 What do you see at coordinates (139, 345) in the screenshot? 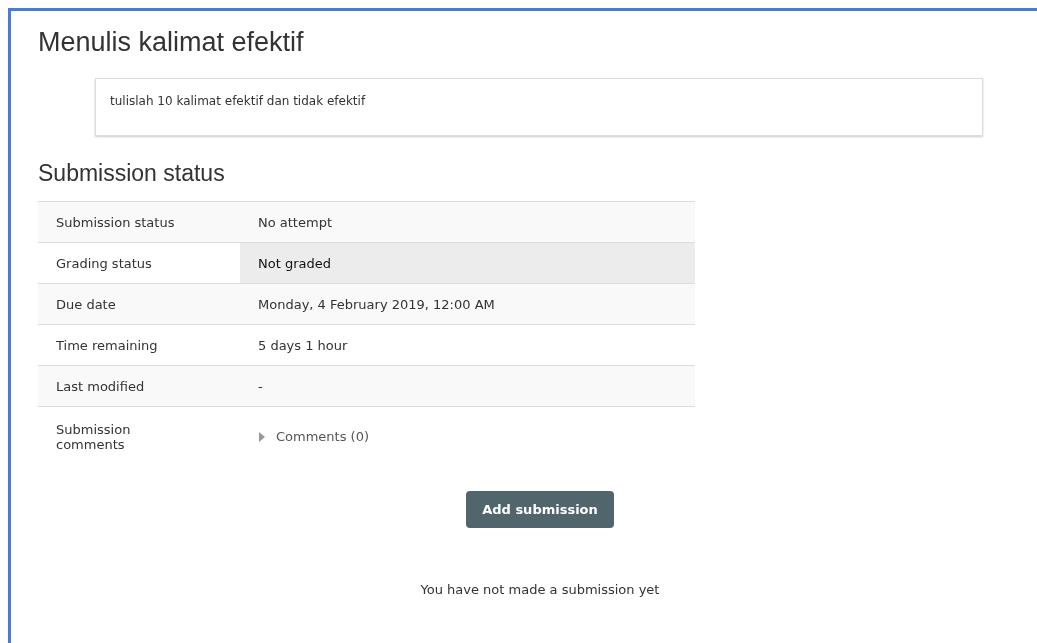
I see `row-label: Time remaining` at bounding box center [139, 345].